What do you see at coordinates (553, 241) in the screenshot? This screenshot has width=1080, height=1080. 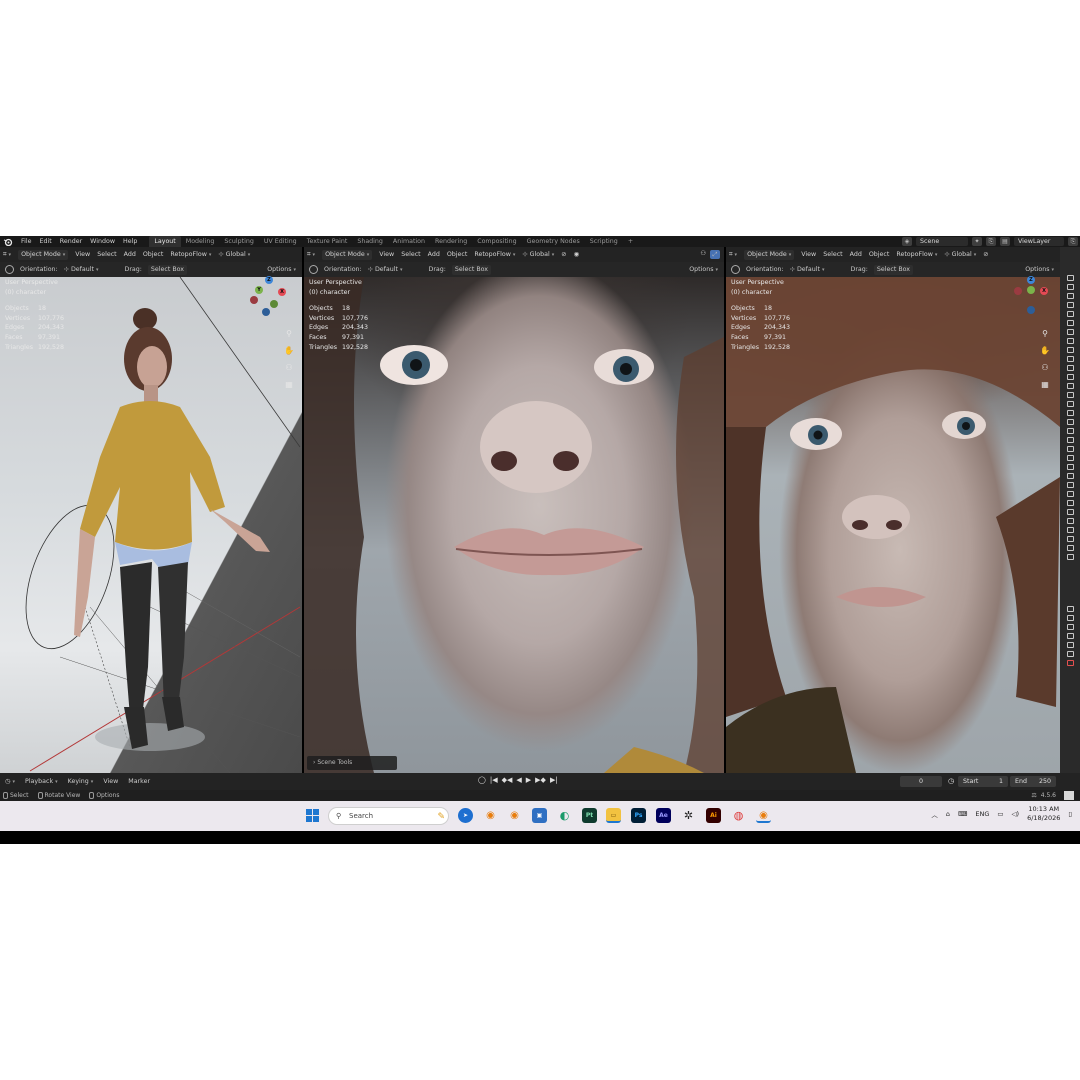 I see `tab-geometry-nodes: Geometry Nodes` at bounding box center [553, 241].